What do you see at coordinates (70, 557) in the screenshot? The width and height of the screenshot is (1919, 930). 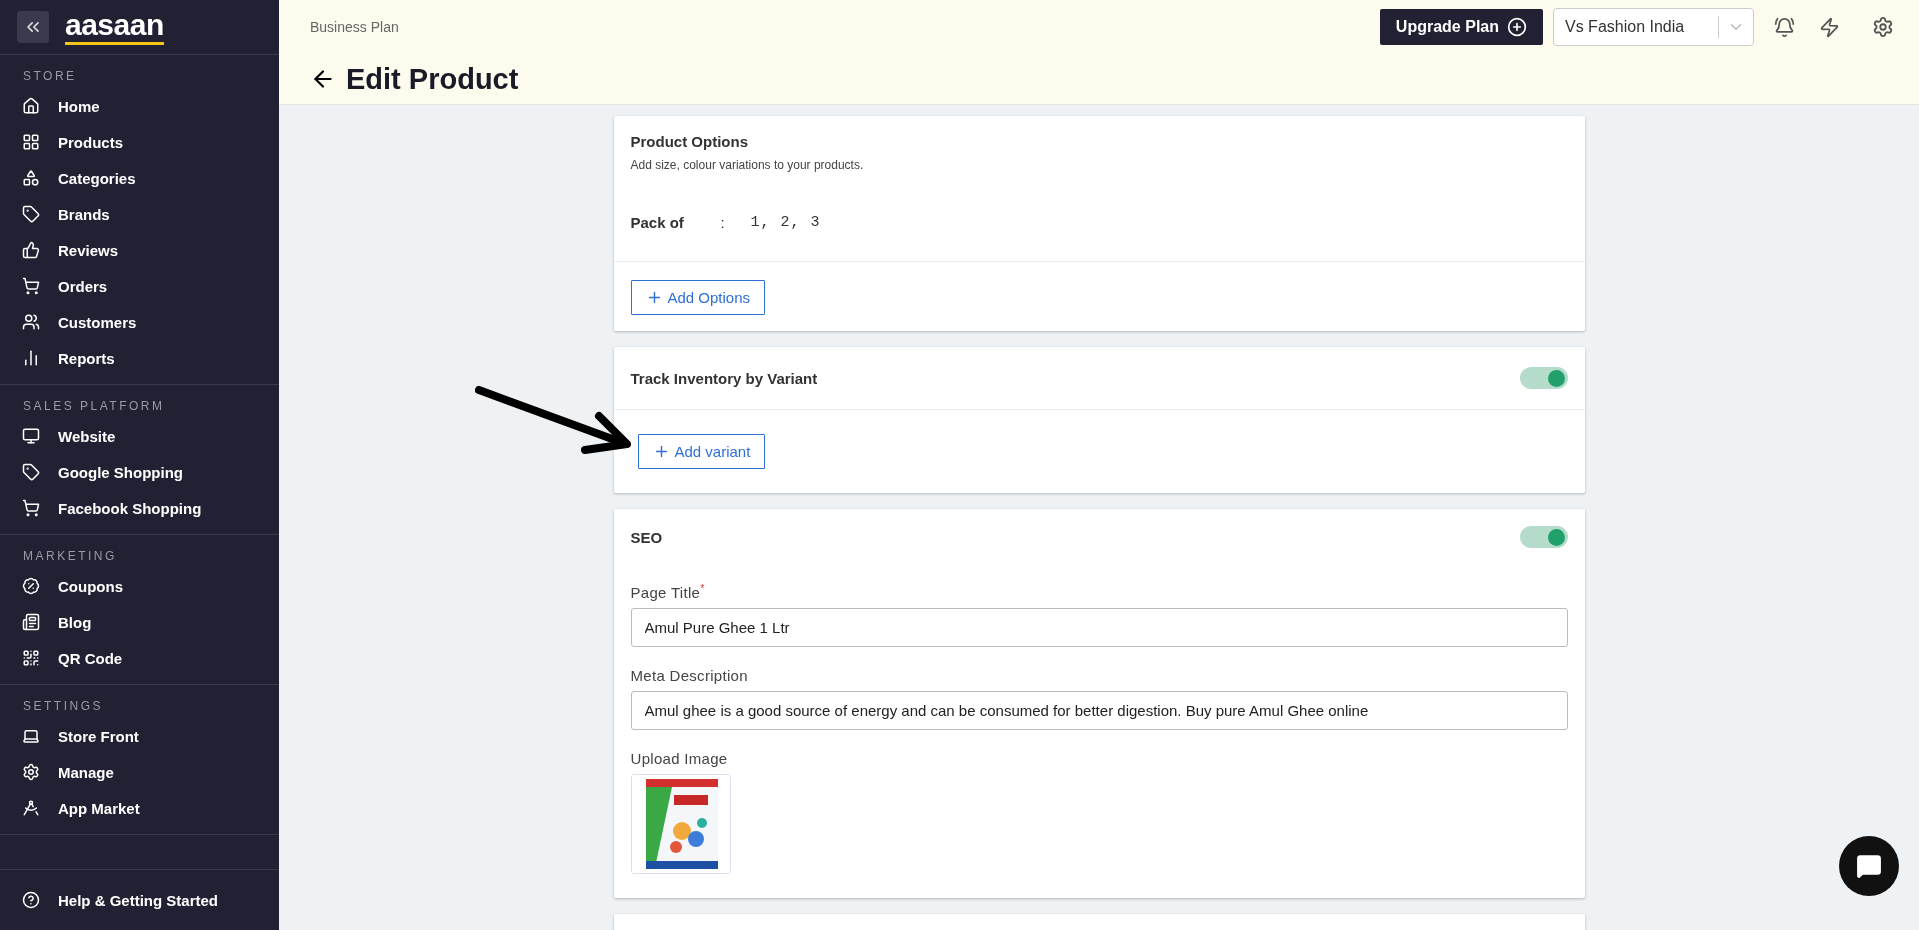 I see `section-heading: MARKETING` at bounding box center [70, 557].